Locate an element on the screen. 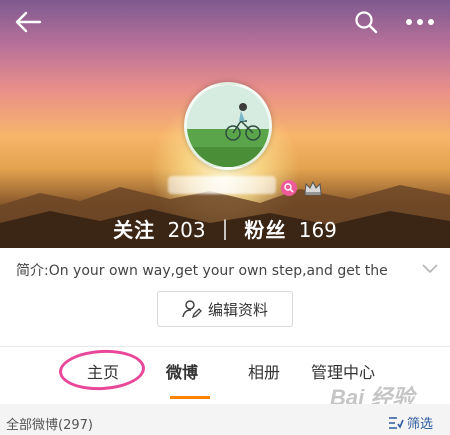  filter-label: 筛选 is located at coordinates (420, 424).